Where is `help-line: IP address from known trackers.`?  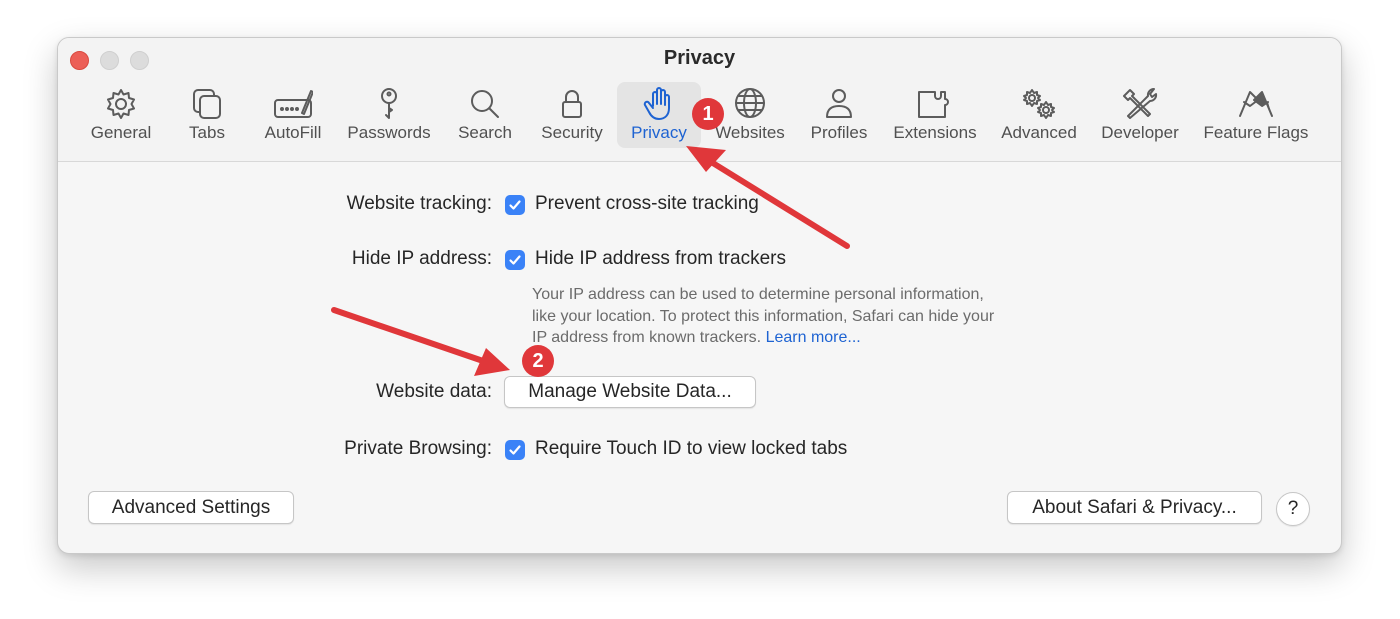 help-line: IP address from known trackers. is located at coordinates (647, 337).